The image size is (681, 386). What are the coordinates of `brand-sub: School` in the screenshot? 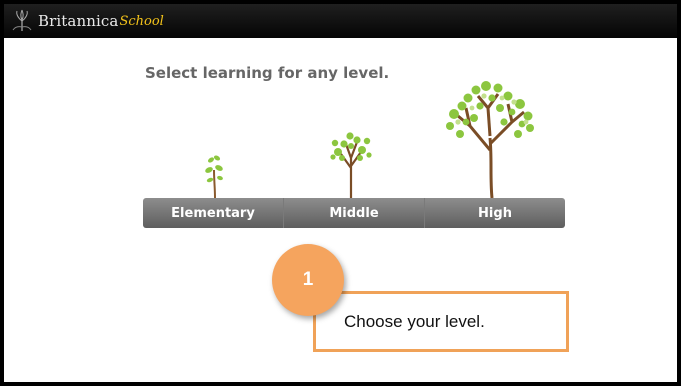 It's located at (141, 21).